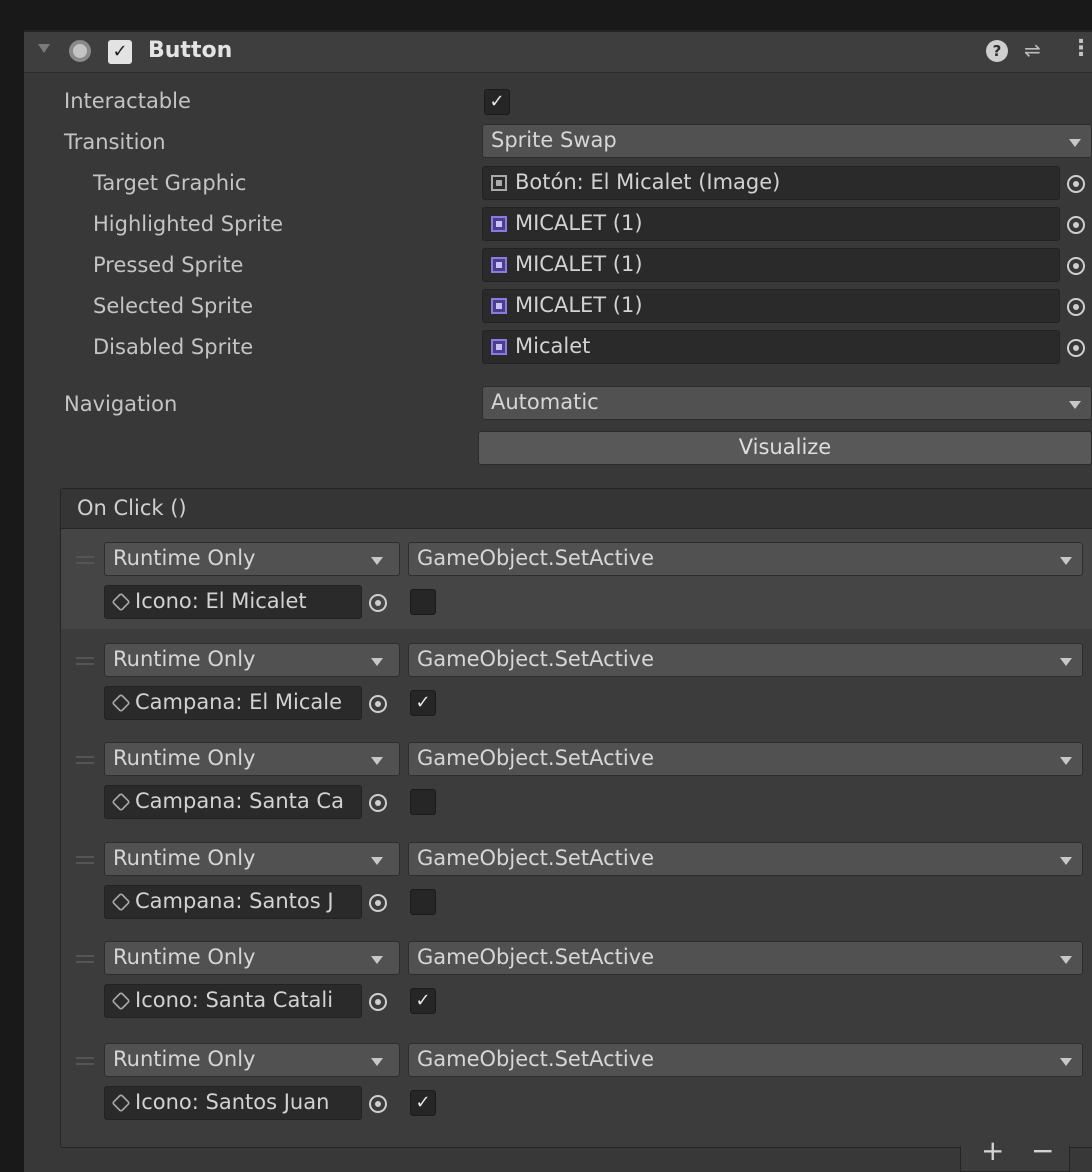 Image resolution: width=1092 pixels, height=1172 pixels. What do you see at coordinates (12, 586) in the screenshot?
I see `inspector-left-gutter` at bounding box center [12, 586].